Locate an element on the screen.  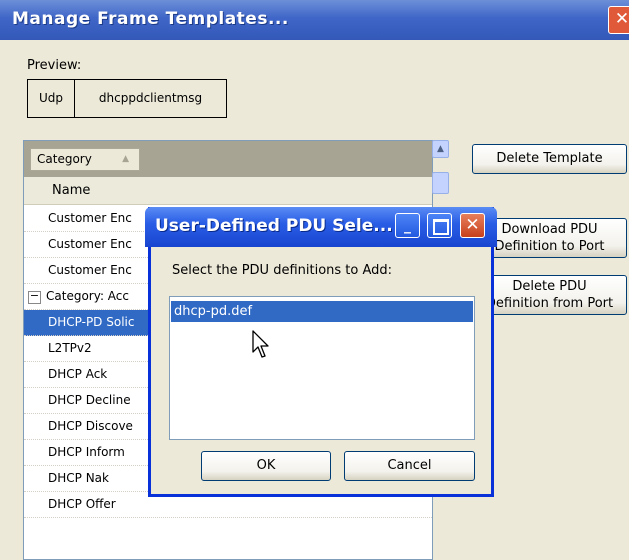
mouse-pointer-icon is located at coordinates (260, 344).